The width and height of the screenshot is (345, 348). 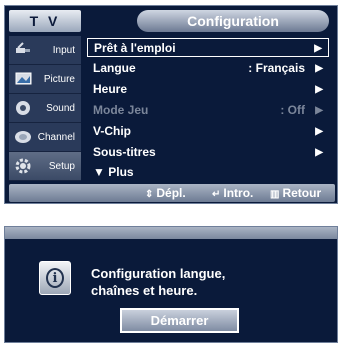 I want to click on info-icon: i, so click(x=55, y=278).